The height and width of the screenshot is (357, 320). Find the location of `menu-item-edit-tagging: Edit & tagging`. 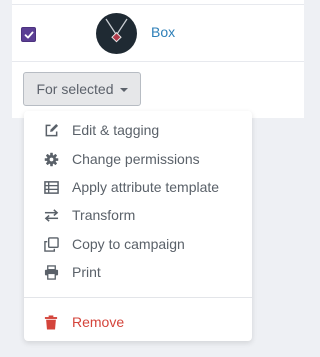

menu-item-edit-tagging: Edit & tagging is located at coordinates (138, 130).